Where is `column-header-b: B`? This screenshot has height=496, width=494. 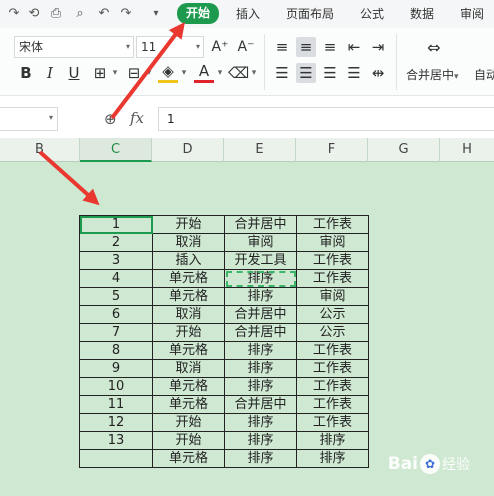
column-header-b: B is located at coordinates (40, 150).